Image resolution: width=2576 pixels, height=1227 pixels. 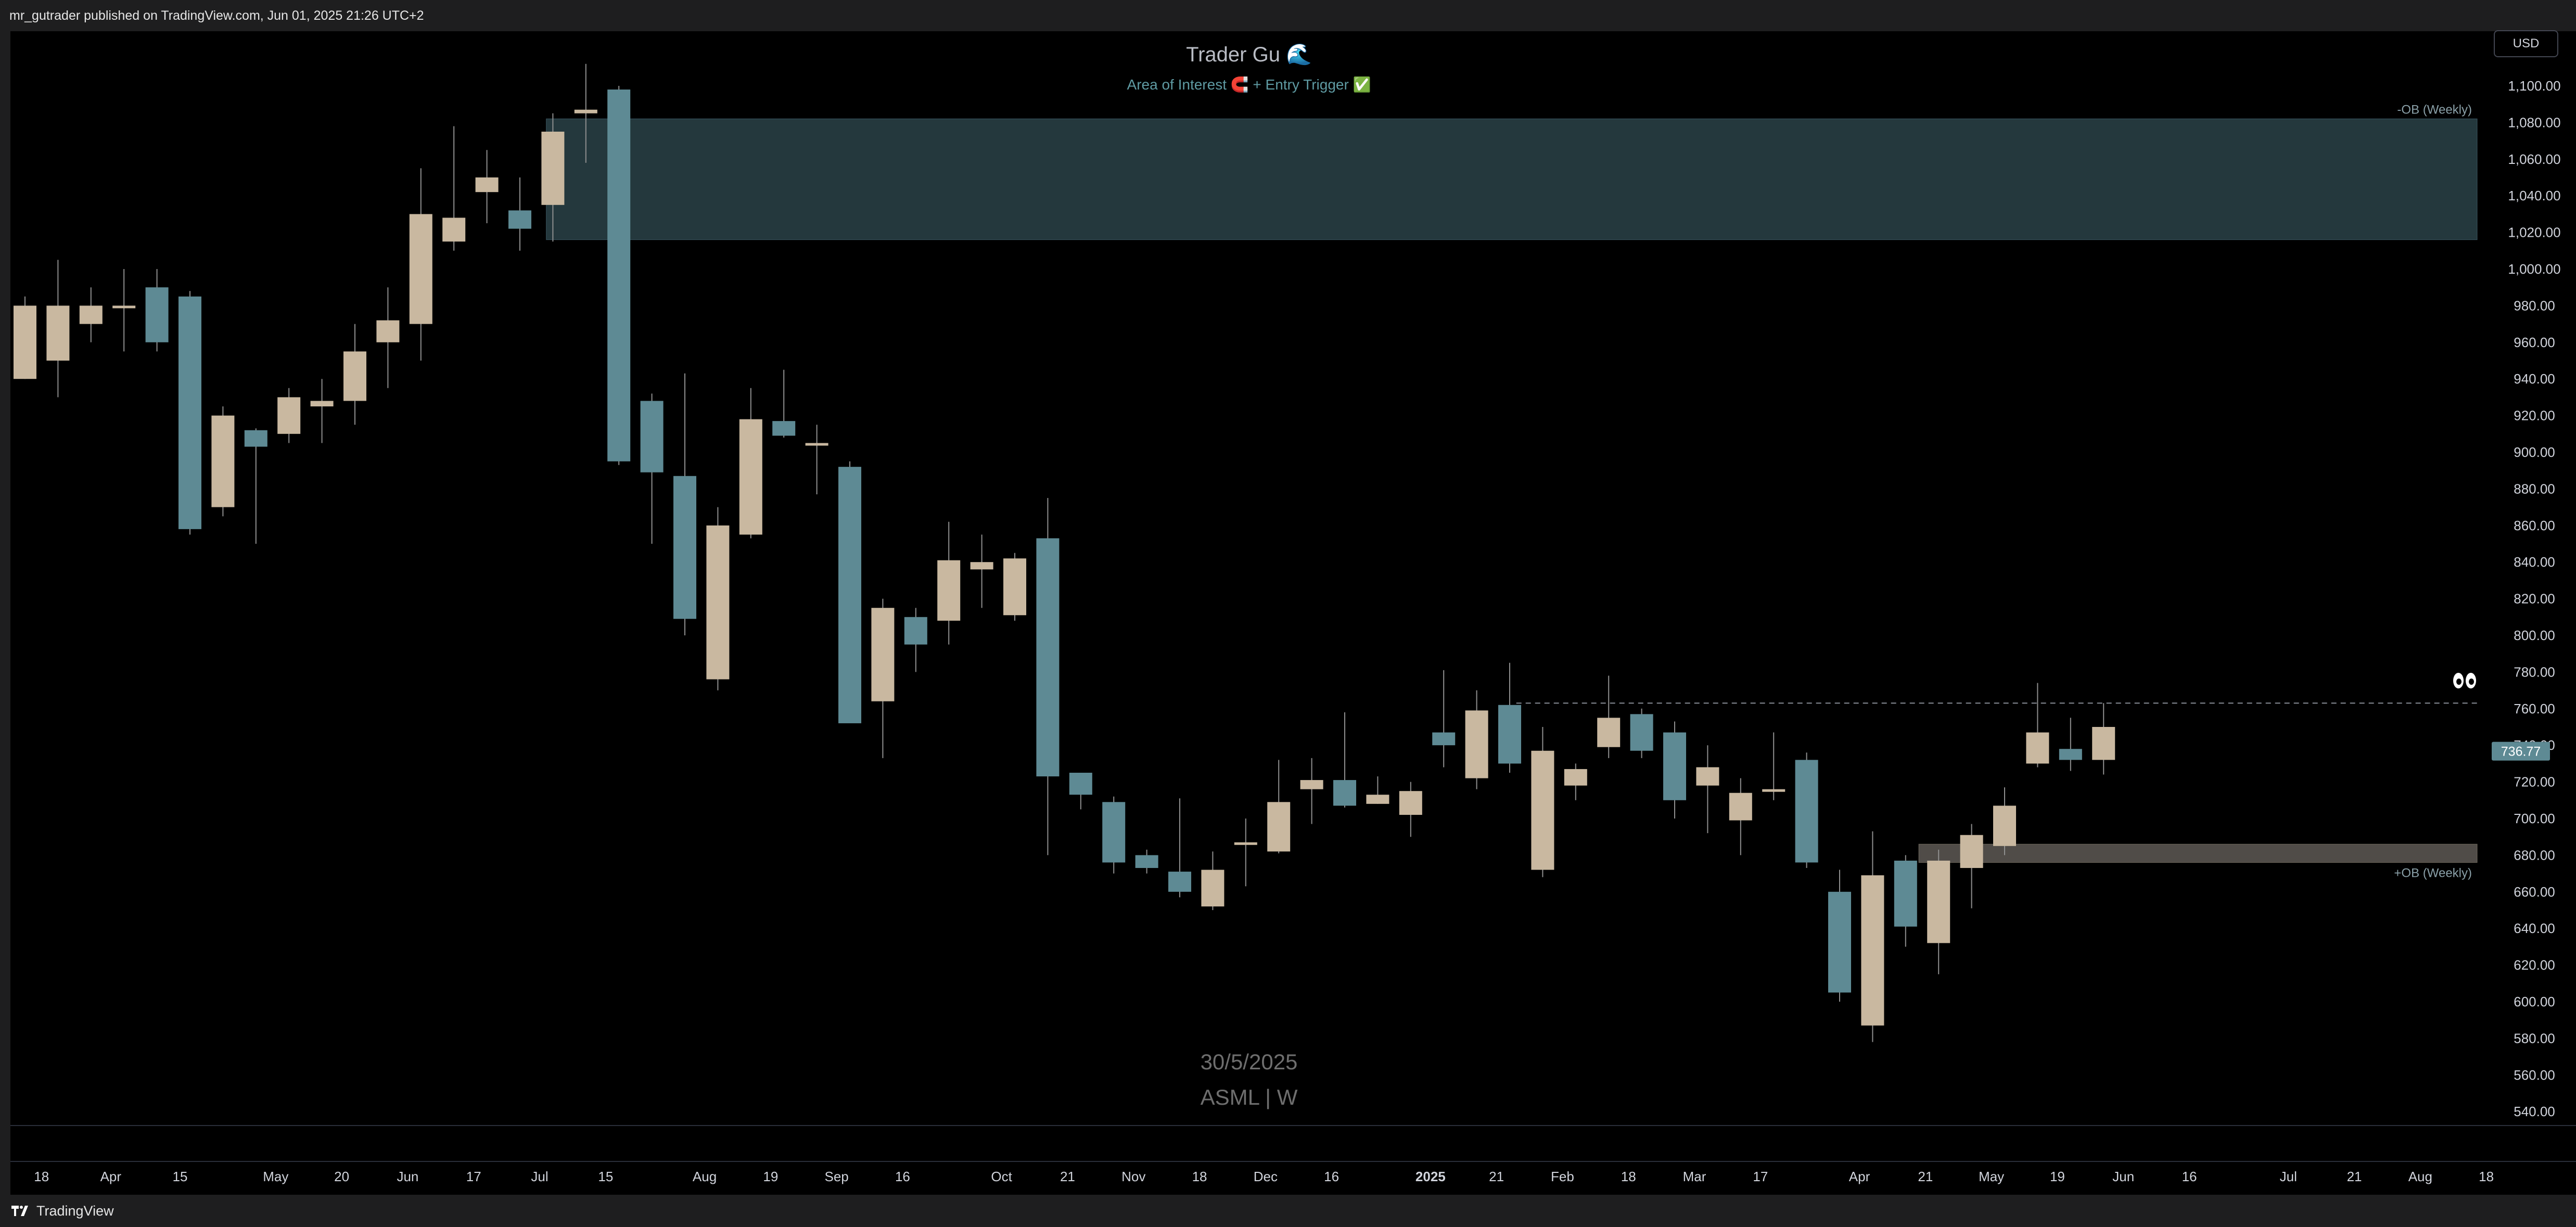 I want to click on price-tick-label: 700.00, so click(x=2534, y=818).